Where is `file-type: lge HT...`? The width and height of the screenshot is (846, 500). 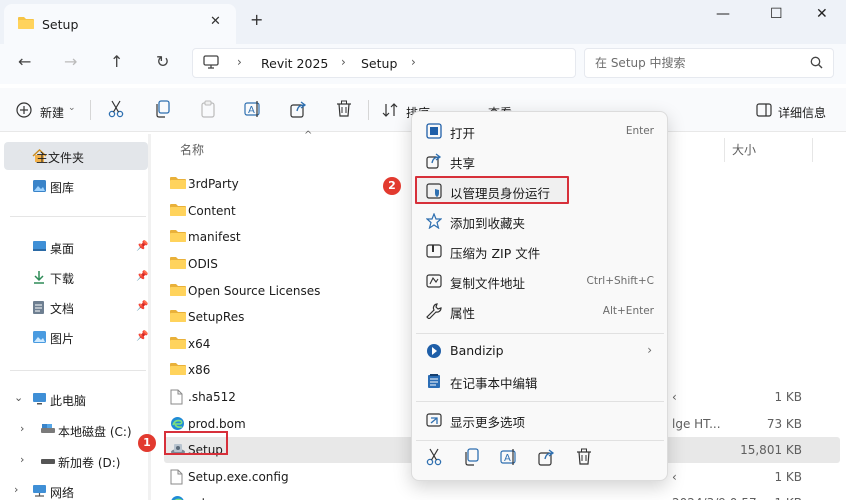
file-type: lge HT... is located at coordinates (696, 424).